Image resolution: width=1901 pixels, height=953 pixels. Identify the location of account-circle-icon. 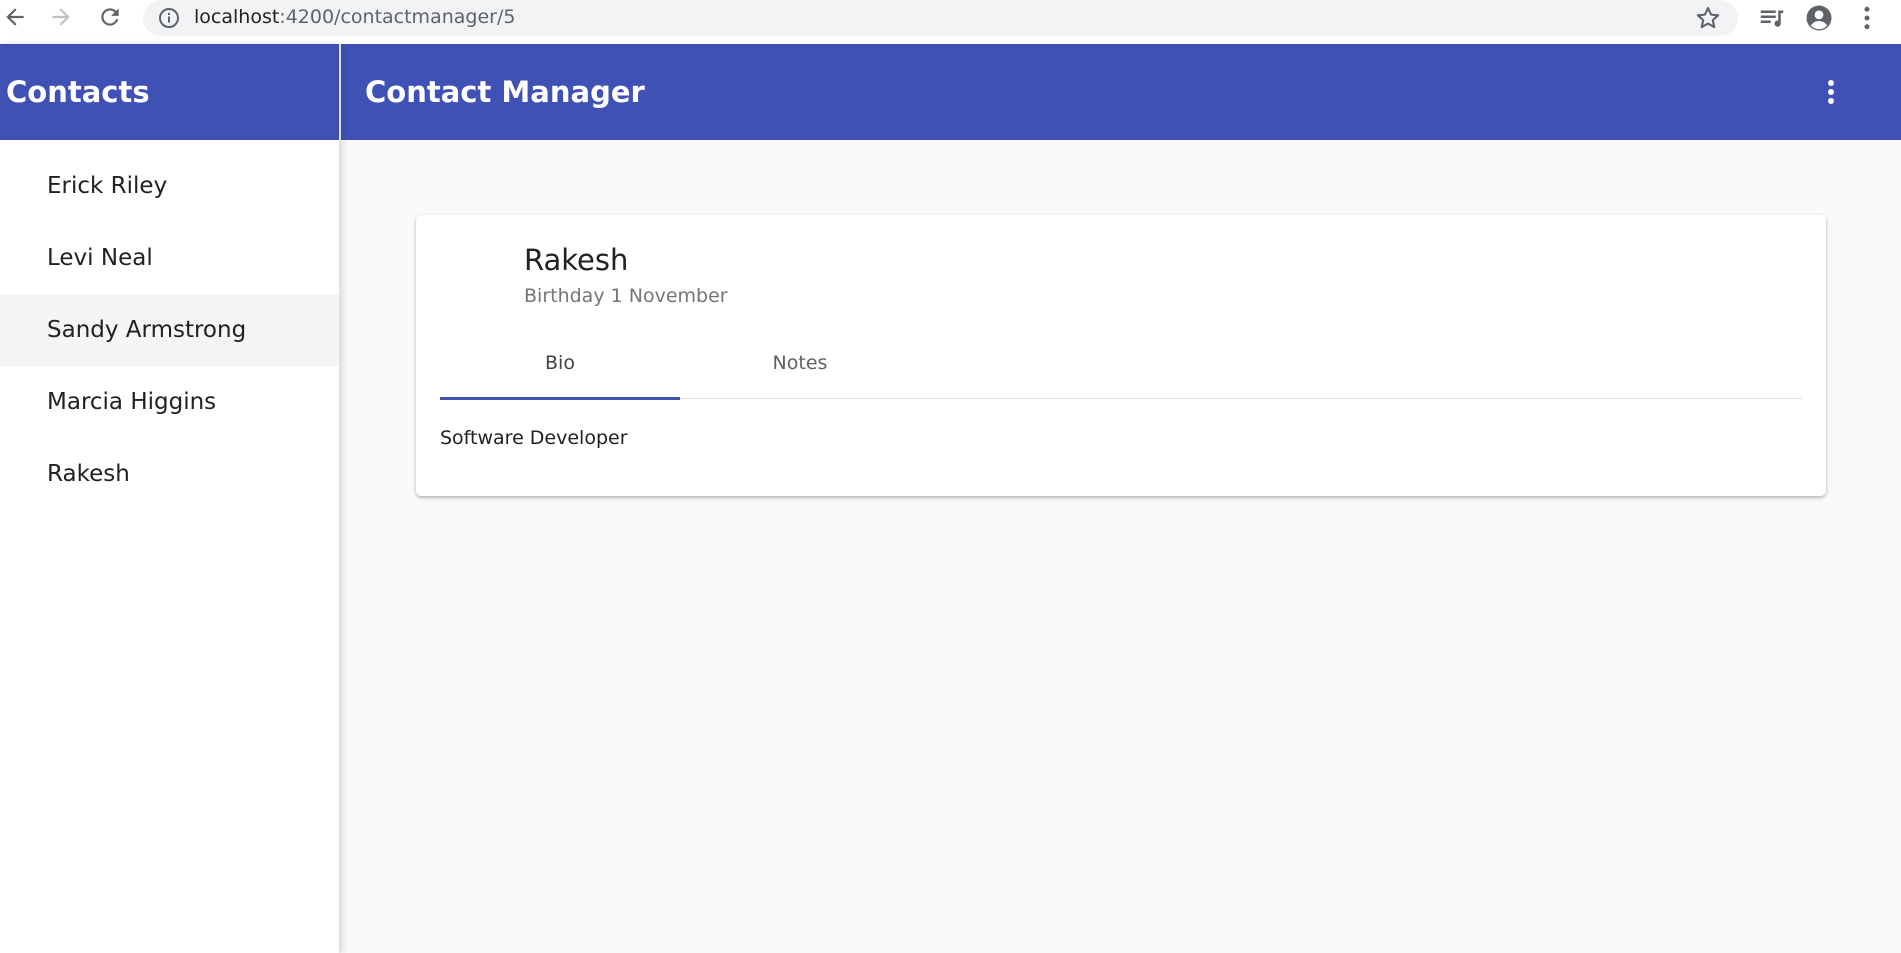
(1819, 18).